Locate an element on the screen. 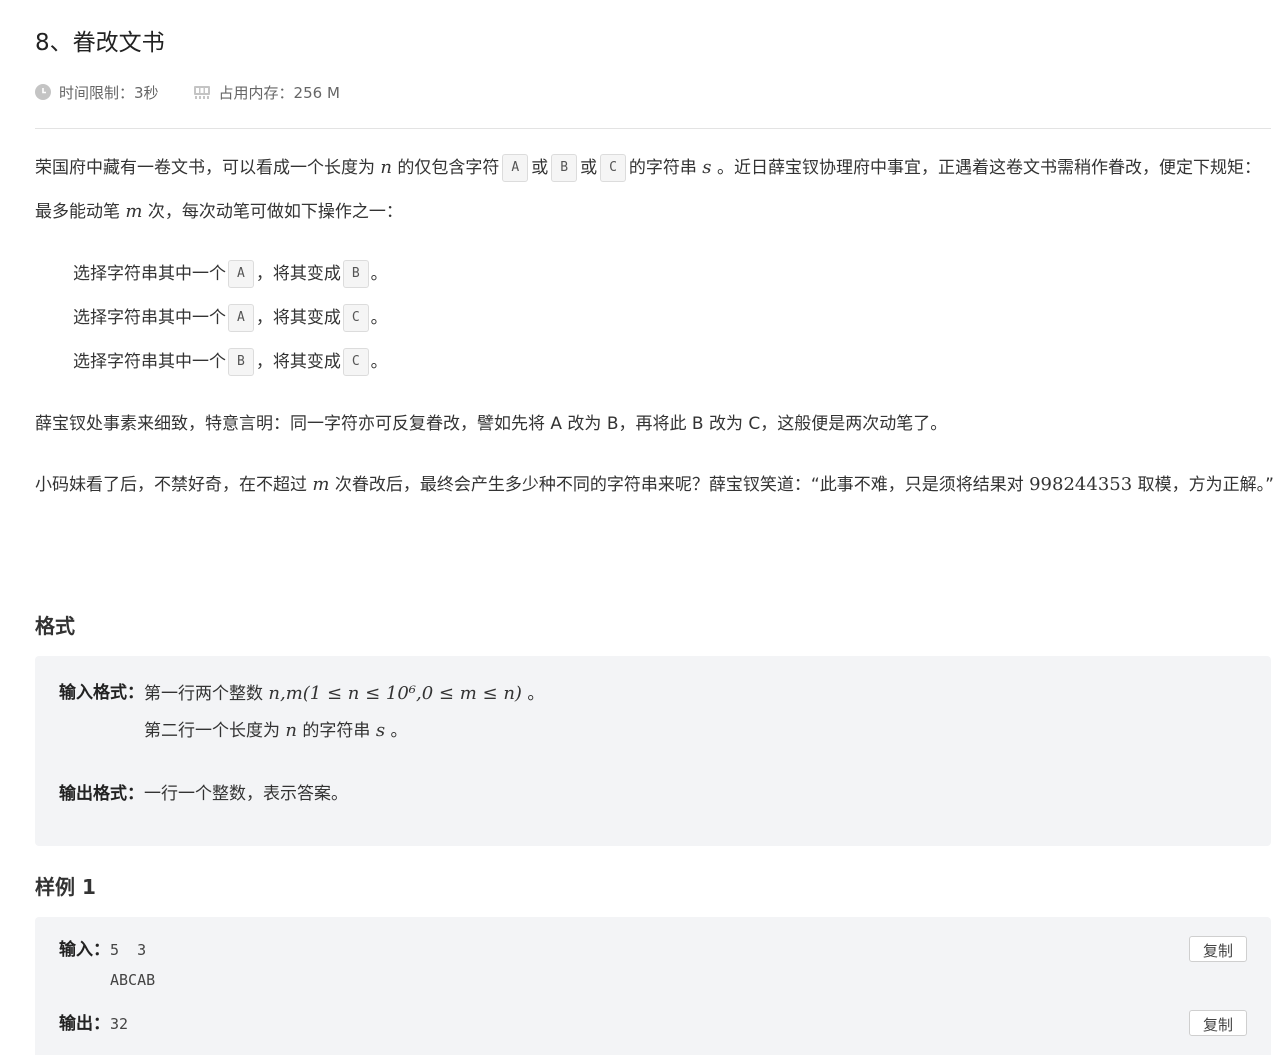 The height and width of the screenshot is (1055, 1284). operation-item: 选择字符串其中一个 A ，将其变成 C。 is located at coordinates (230, 318).